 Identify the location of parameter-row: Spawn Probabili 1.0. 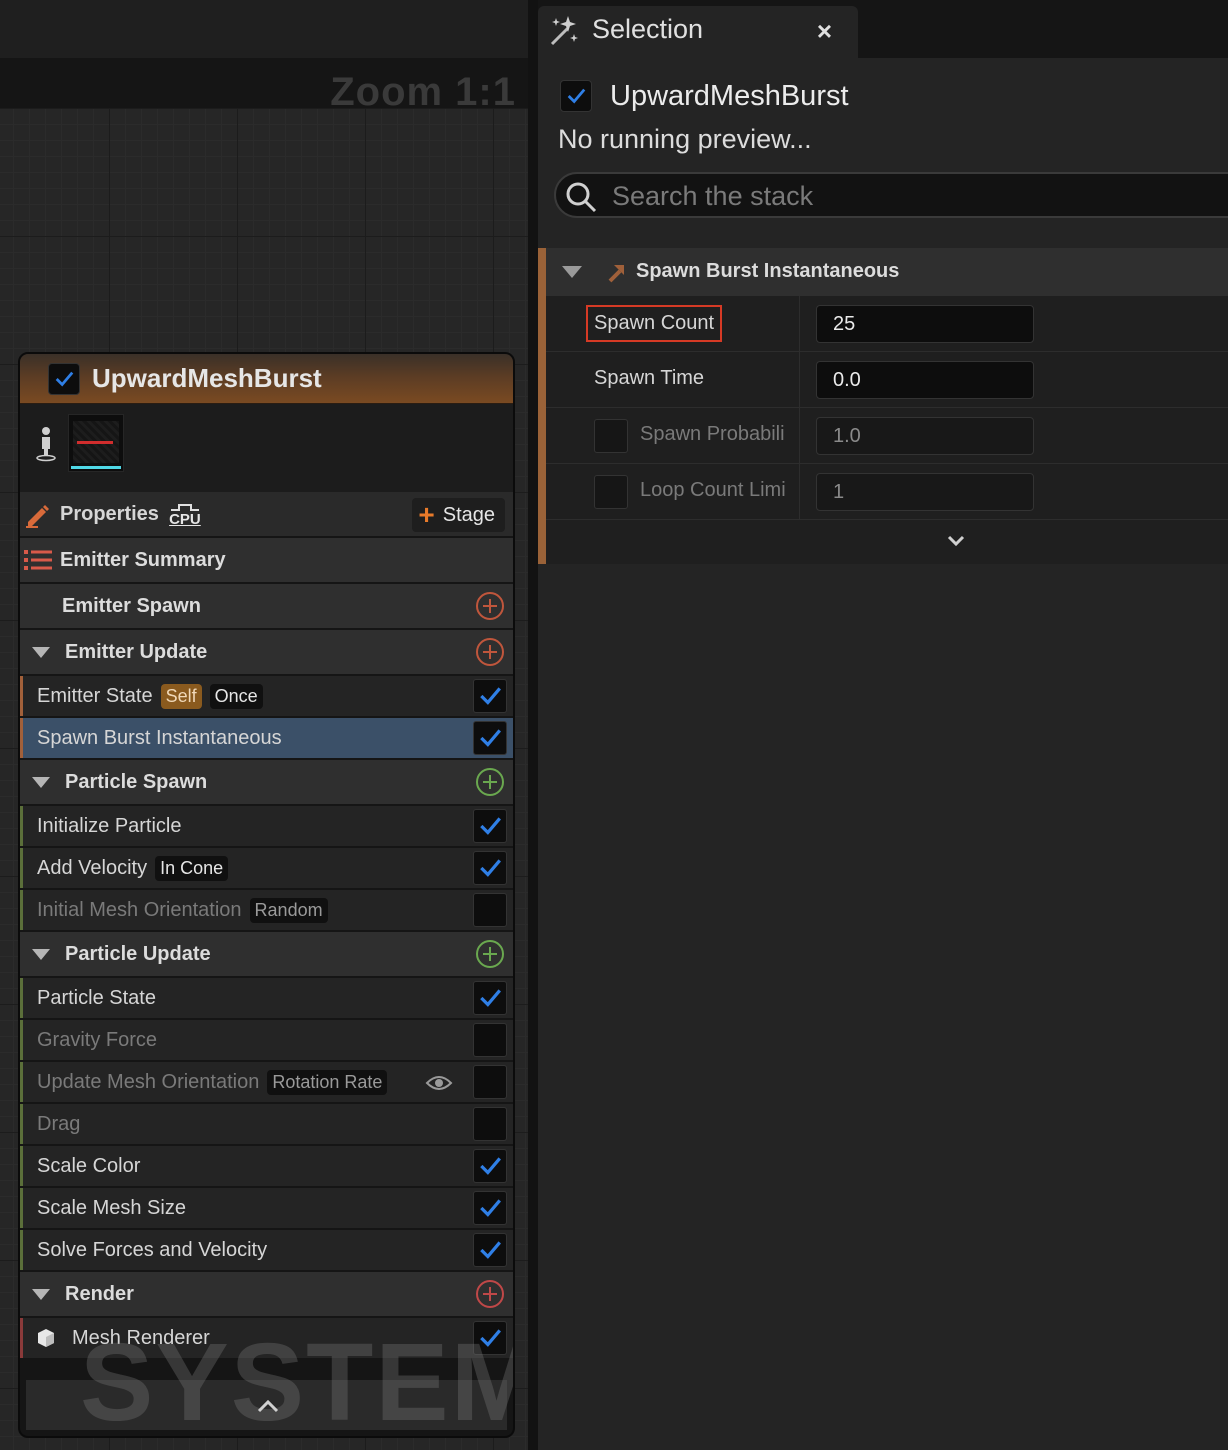
(887, 436).